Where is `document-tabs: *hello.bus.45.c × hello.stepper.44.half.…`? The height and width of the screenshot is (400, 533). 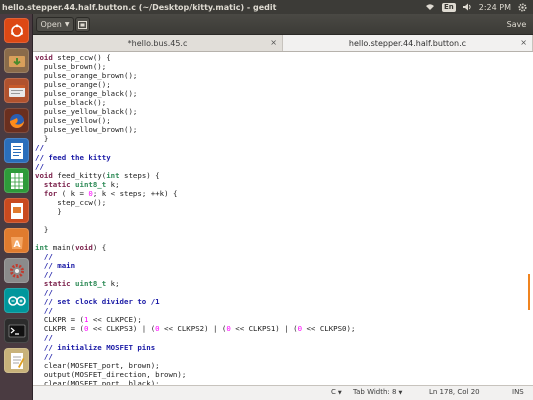 document-tabs: *hello.bus.45.c × hello.stepper.44.half.… is located at coordinates (283, 43).